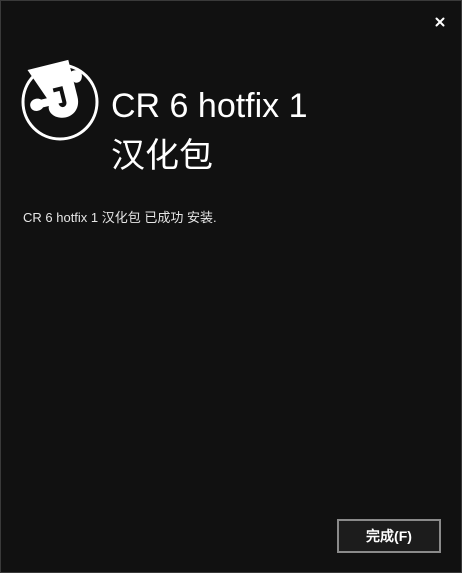  I want to click on page-title-line1: CR 6 hotfix 1, so click(209, 106).